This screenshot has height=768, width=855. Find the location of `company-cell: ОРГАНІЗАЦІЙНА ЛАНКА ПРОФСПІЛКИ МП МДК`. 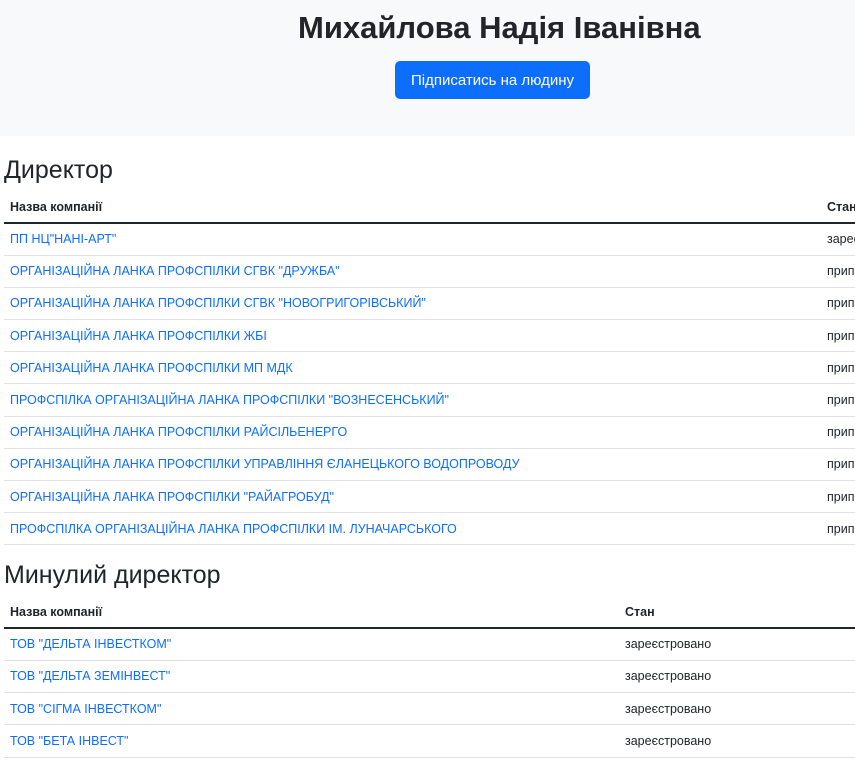

company-cell: ОРГАНІЗАЦІЙНА ЛАНКА ПРОФСПІЛКИ МП МДК is located at coordinates (412, 368).